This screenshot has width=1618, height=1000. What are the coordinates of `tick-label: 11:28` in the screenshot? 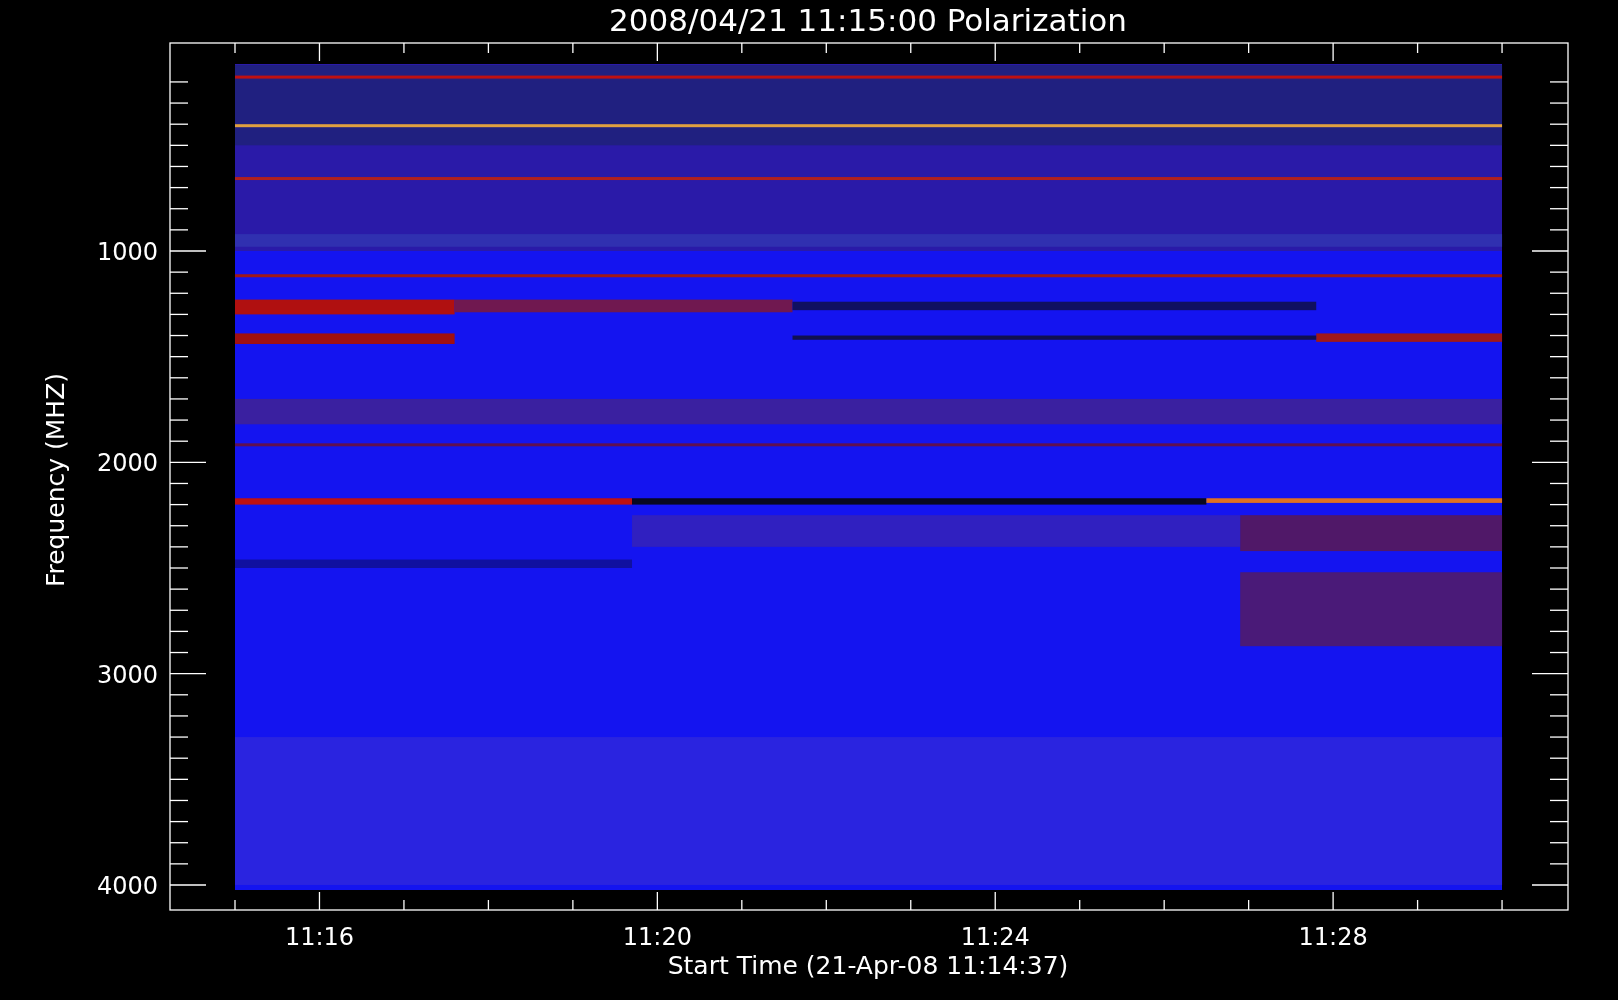 It's located at (1333, 937).